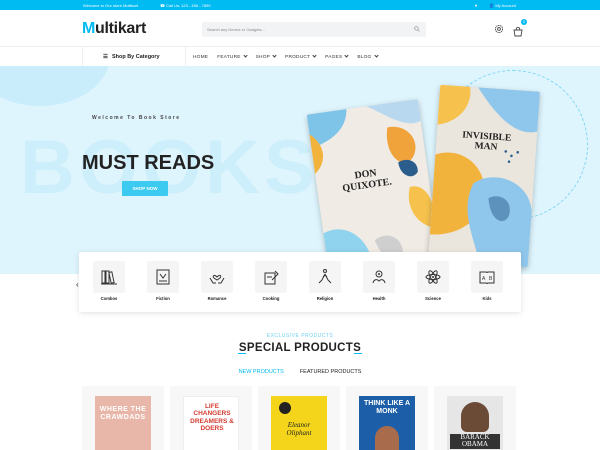 This screenshot has width=600, height=450. I want to click on topbar-right: ♥ 👤 My Account, so click(495, 5).